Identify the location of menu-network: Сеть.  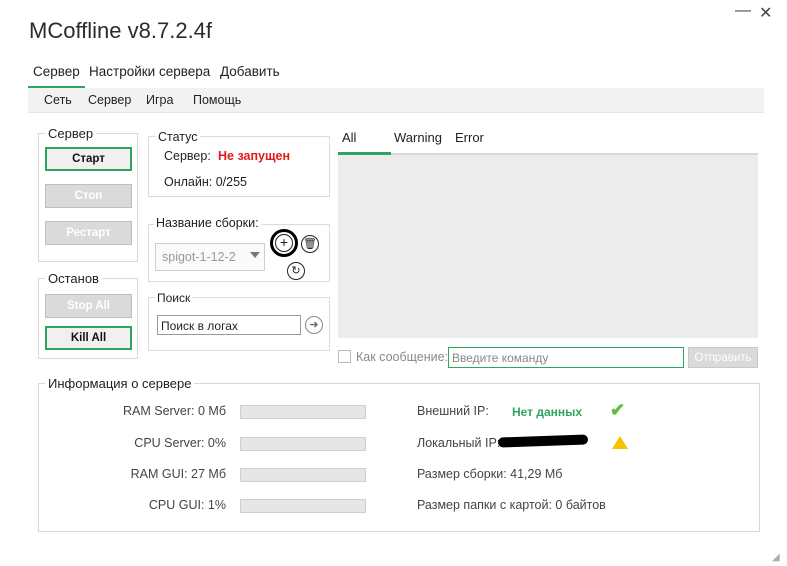
(58, 100).